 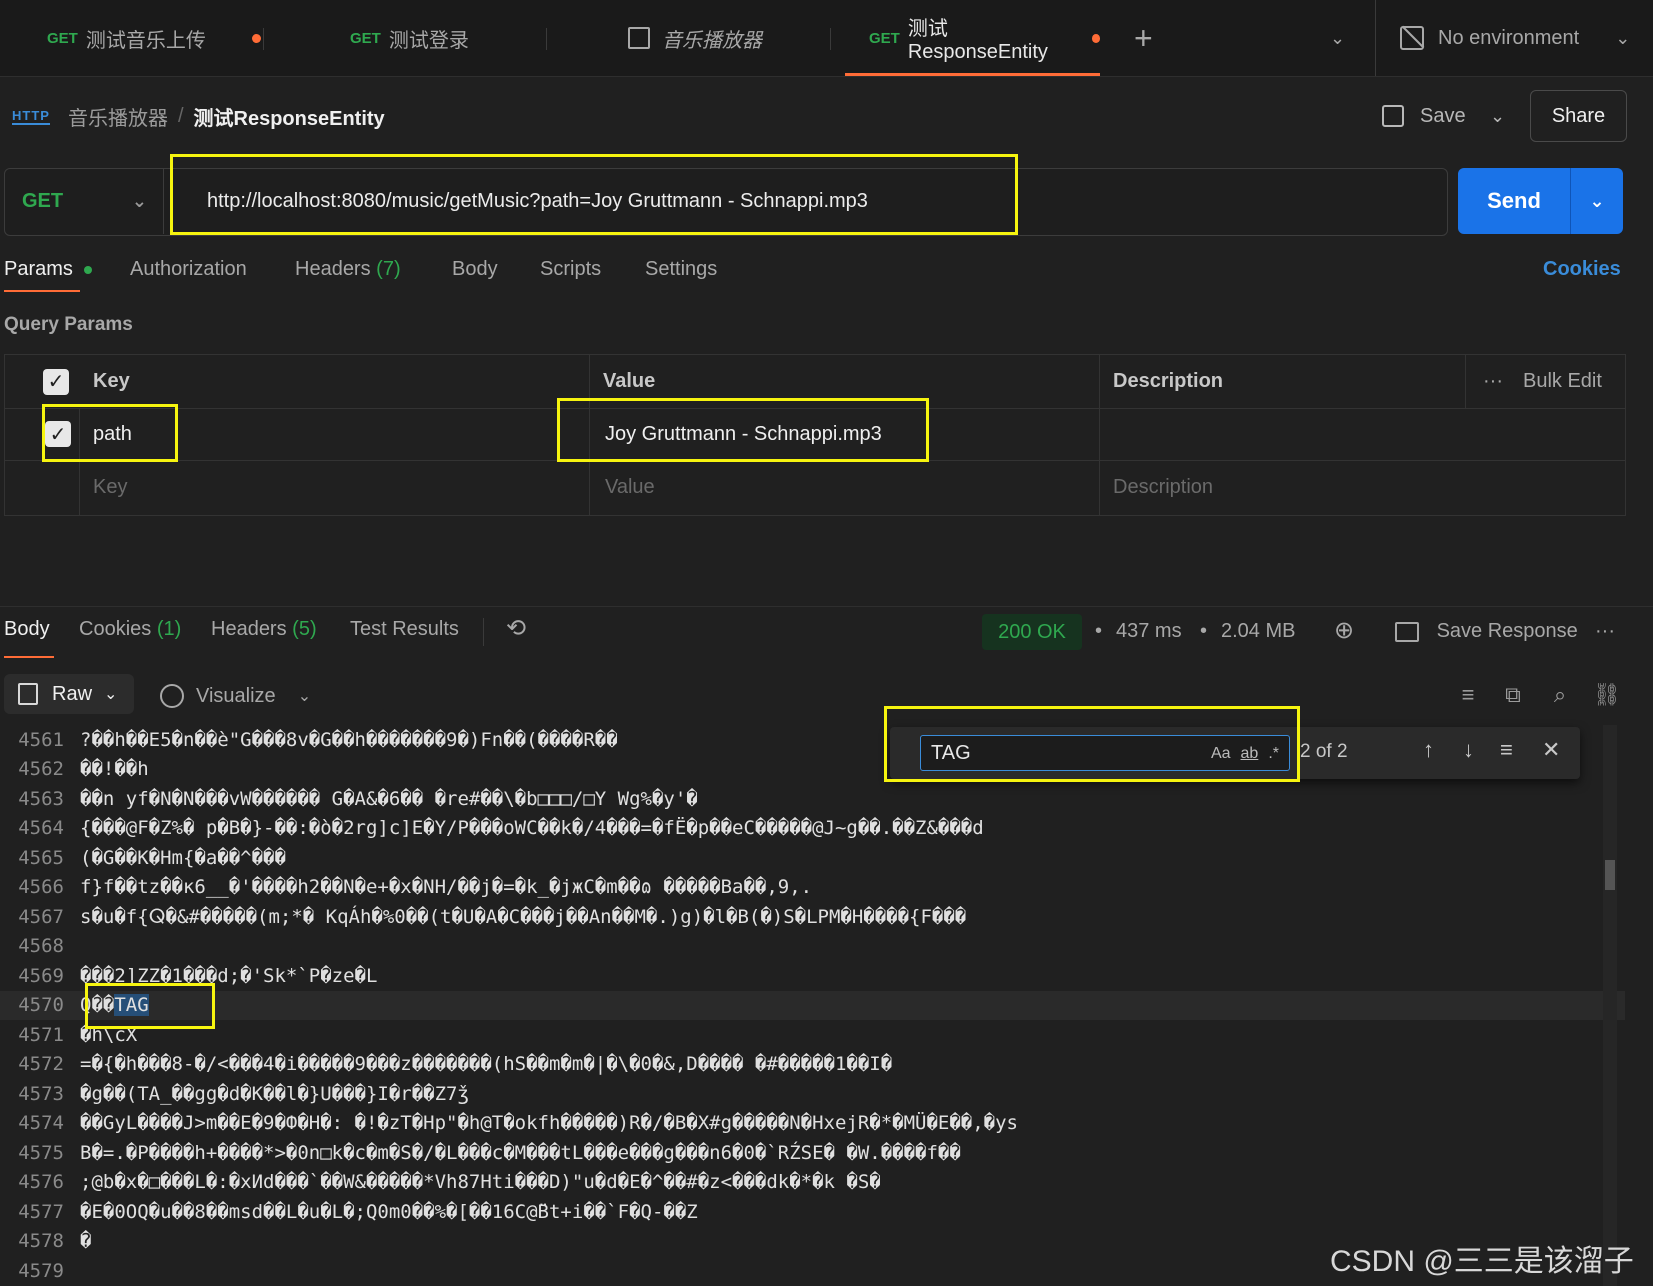 What do you see at coordinates (812, 1093) in the screenshot?
I see `code-line: 4573 �g��(TA_��gg�d�K��l�}U���}I�r��Z7ǯ` at bounding box center [812, 1093].